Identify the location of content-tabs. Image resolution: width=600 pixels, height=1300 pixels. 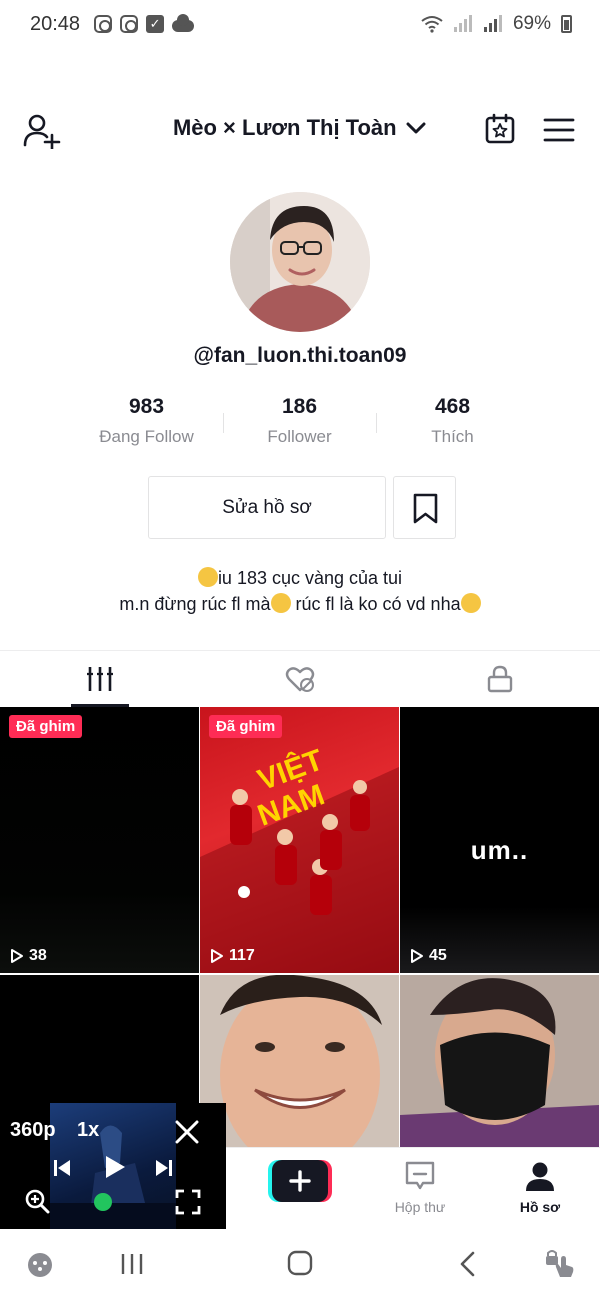
(300, 678).